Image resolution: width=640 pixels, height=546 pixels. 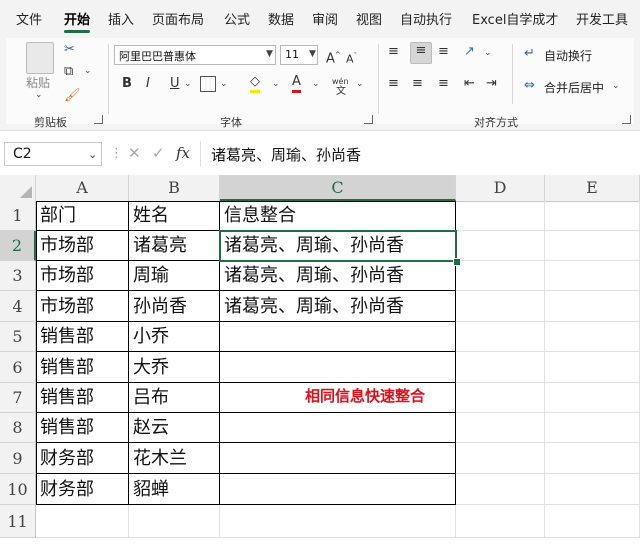 What do you see at coordinates (602, 18) in the screenshot?
I see `menu-developer: 开发工具` at bounding box center [602, 18].